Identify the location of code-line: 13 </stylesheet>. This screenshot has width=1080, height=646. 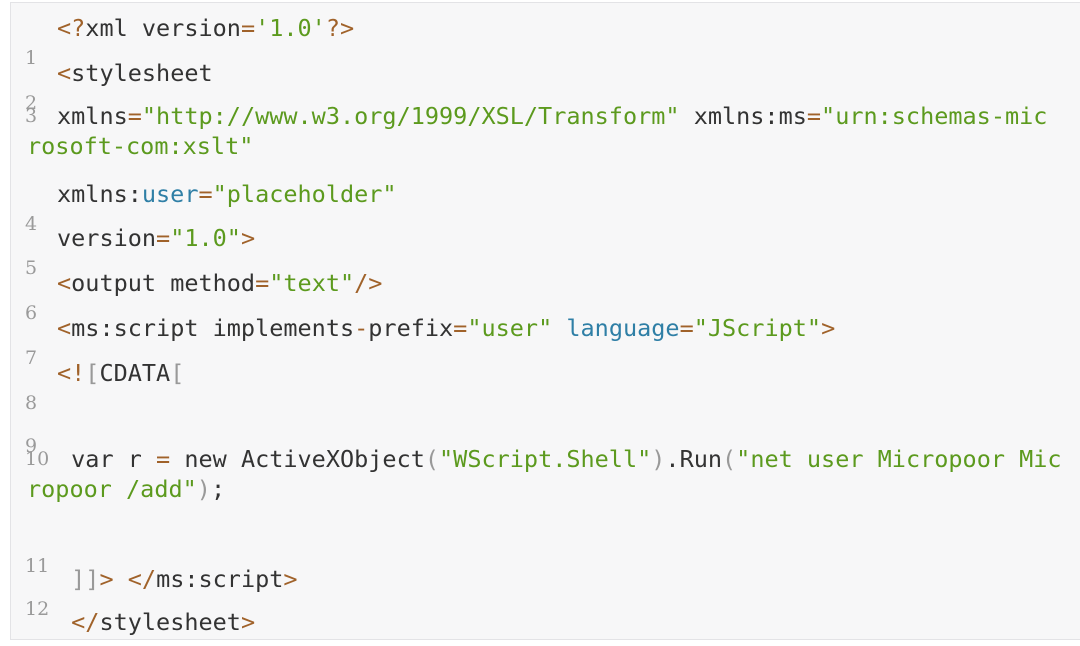
(545, 622).